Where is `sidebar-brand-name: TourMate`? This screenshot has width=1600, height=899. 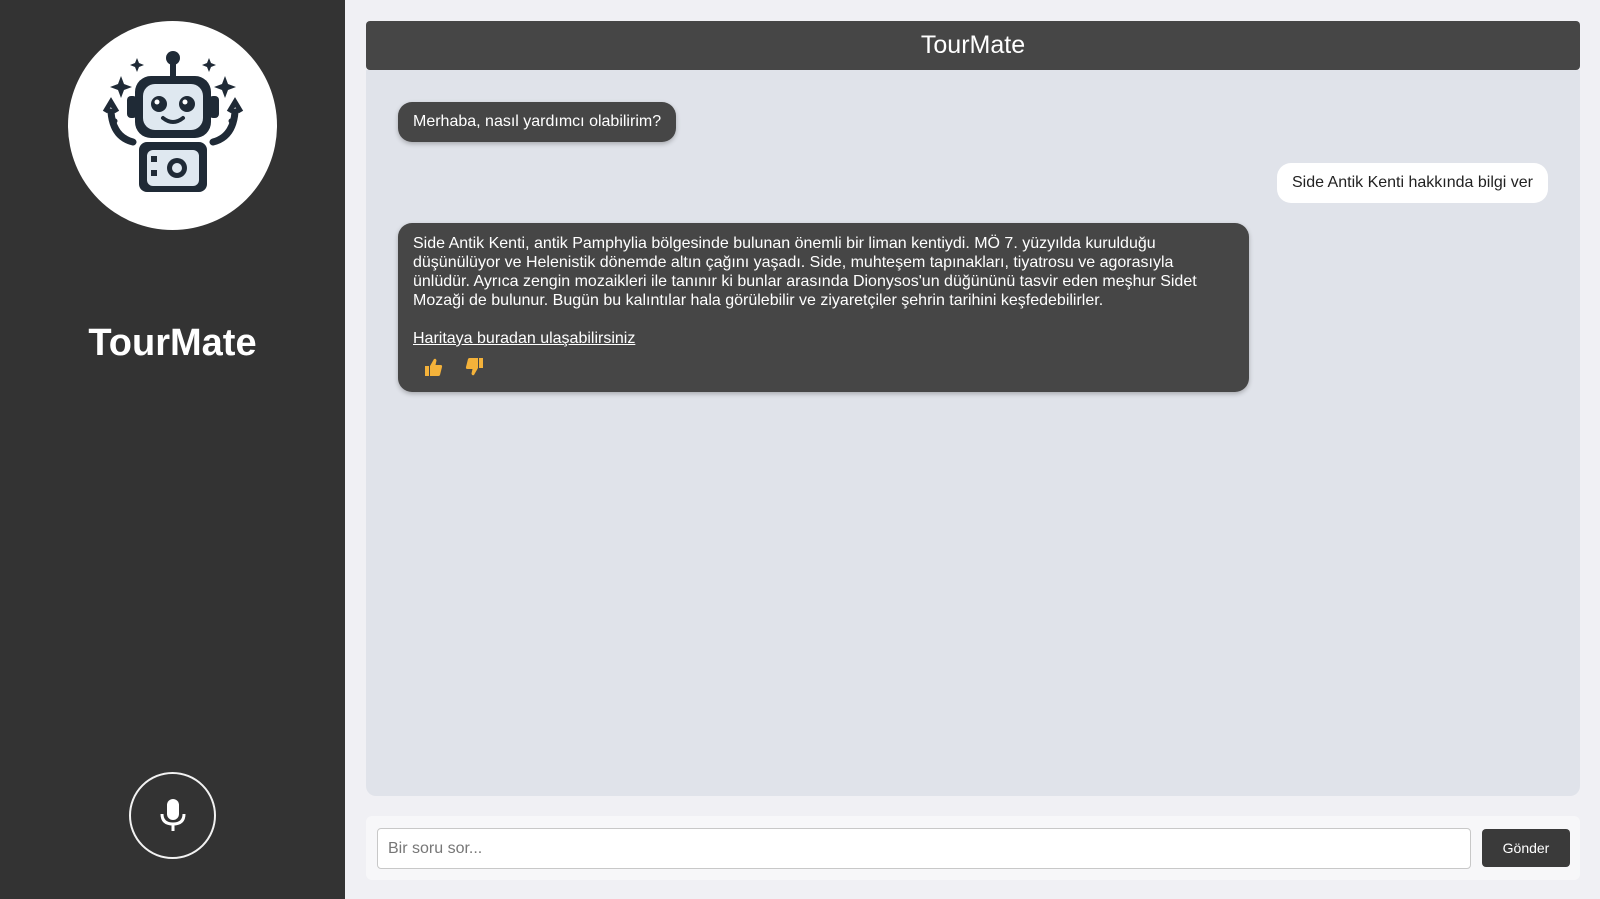
sidebar-brand-name: TourMate is located at coordinates (172, 343).